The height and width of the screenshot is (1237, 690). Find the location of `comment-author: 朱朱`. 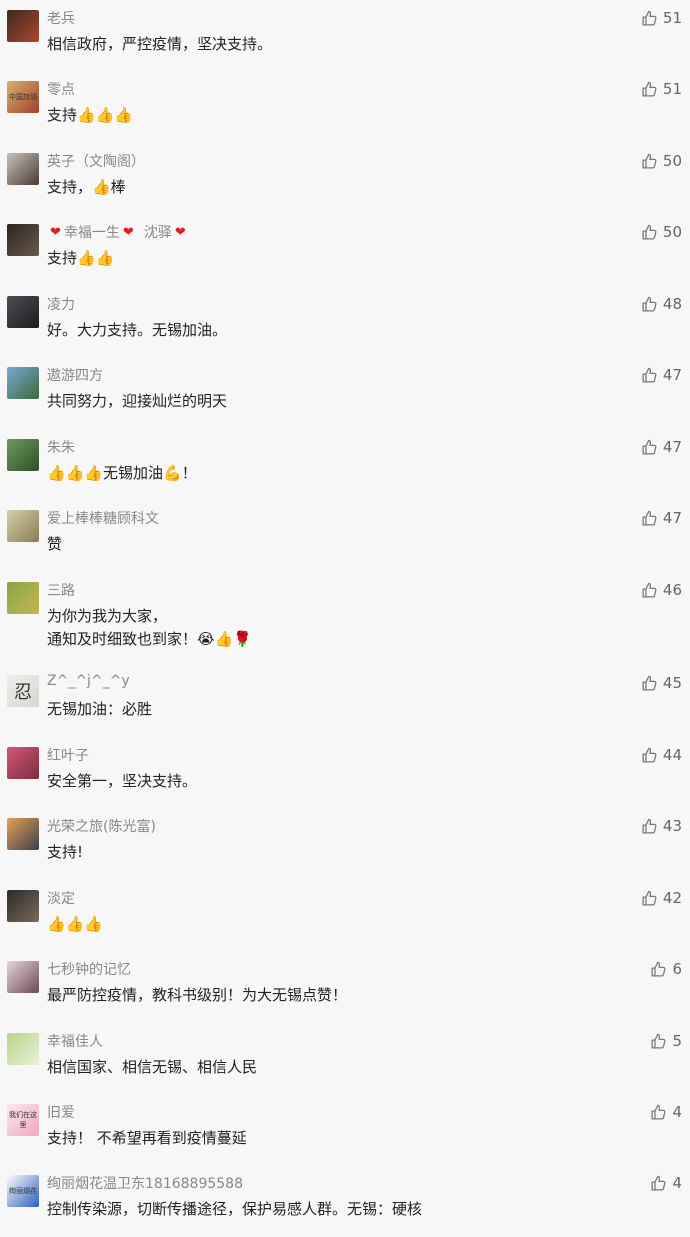

comment-author: 朱朱 is located at coordinates (61, 447).